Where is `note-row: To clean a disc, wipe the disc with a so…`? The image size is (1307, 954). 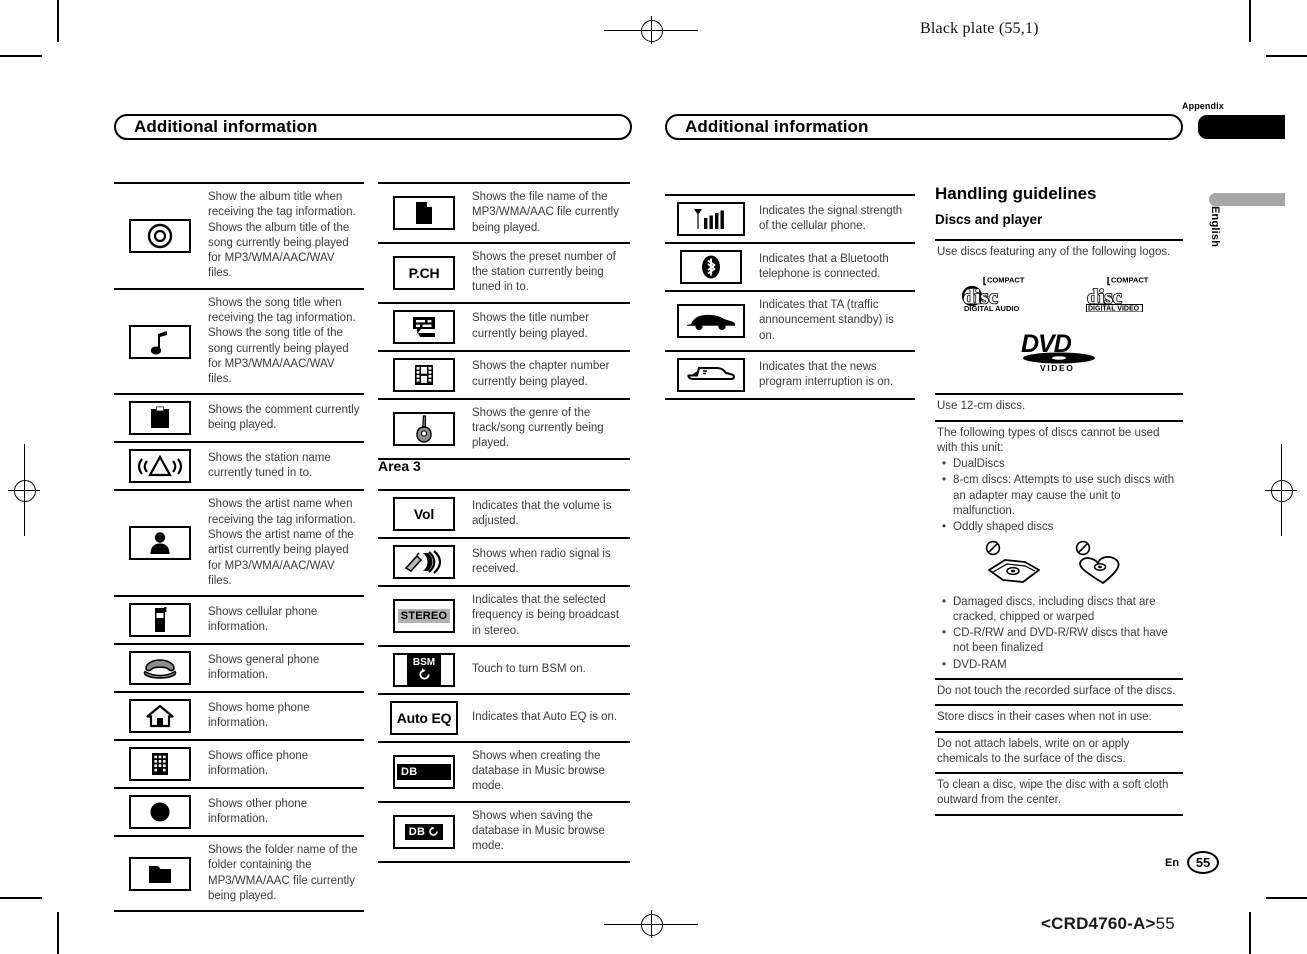 note-row: To clean a disc, wipe the disc with a so… is located at coordinates (1059, 794).